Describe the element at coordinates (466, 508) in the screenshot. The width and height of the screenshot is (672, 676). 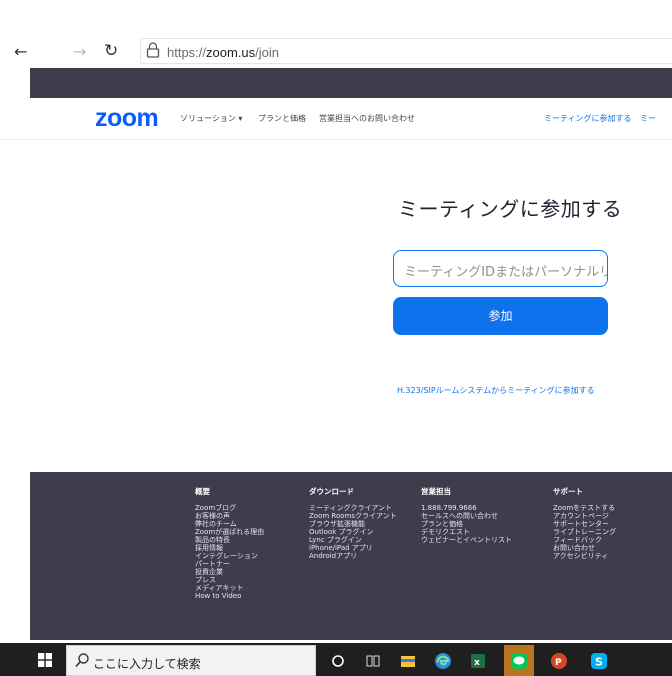
I see `footer-link: 1.888.799.9666` at that location.